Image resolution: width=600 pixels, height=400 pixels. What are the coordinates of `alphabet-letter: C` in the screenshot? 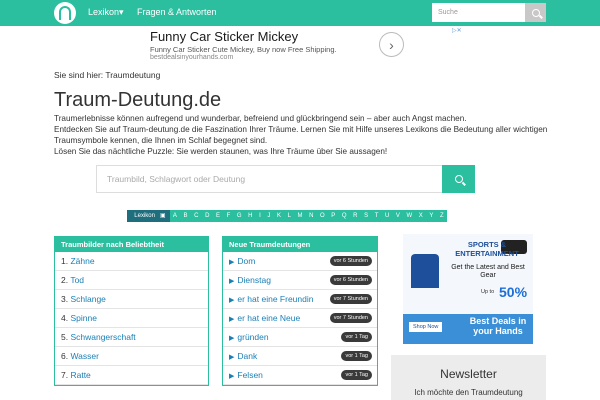 It's located at (196, 216).